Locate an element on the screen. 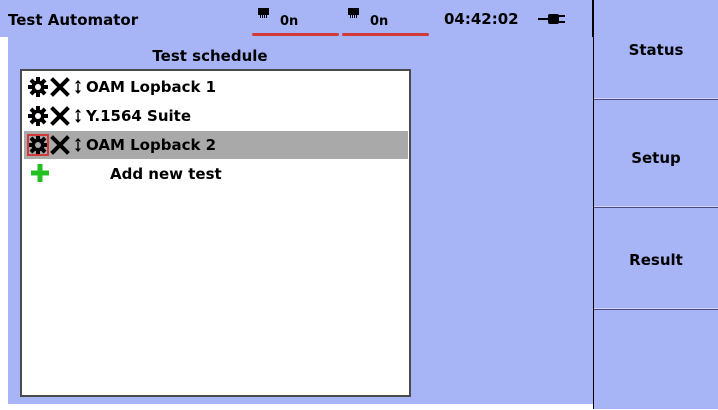  port-1-link-line is located at coordinates (295, 34).